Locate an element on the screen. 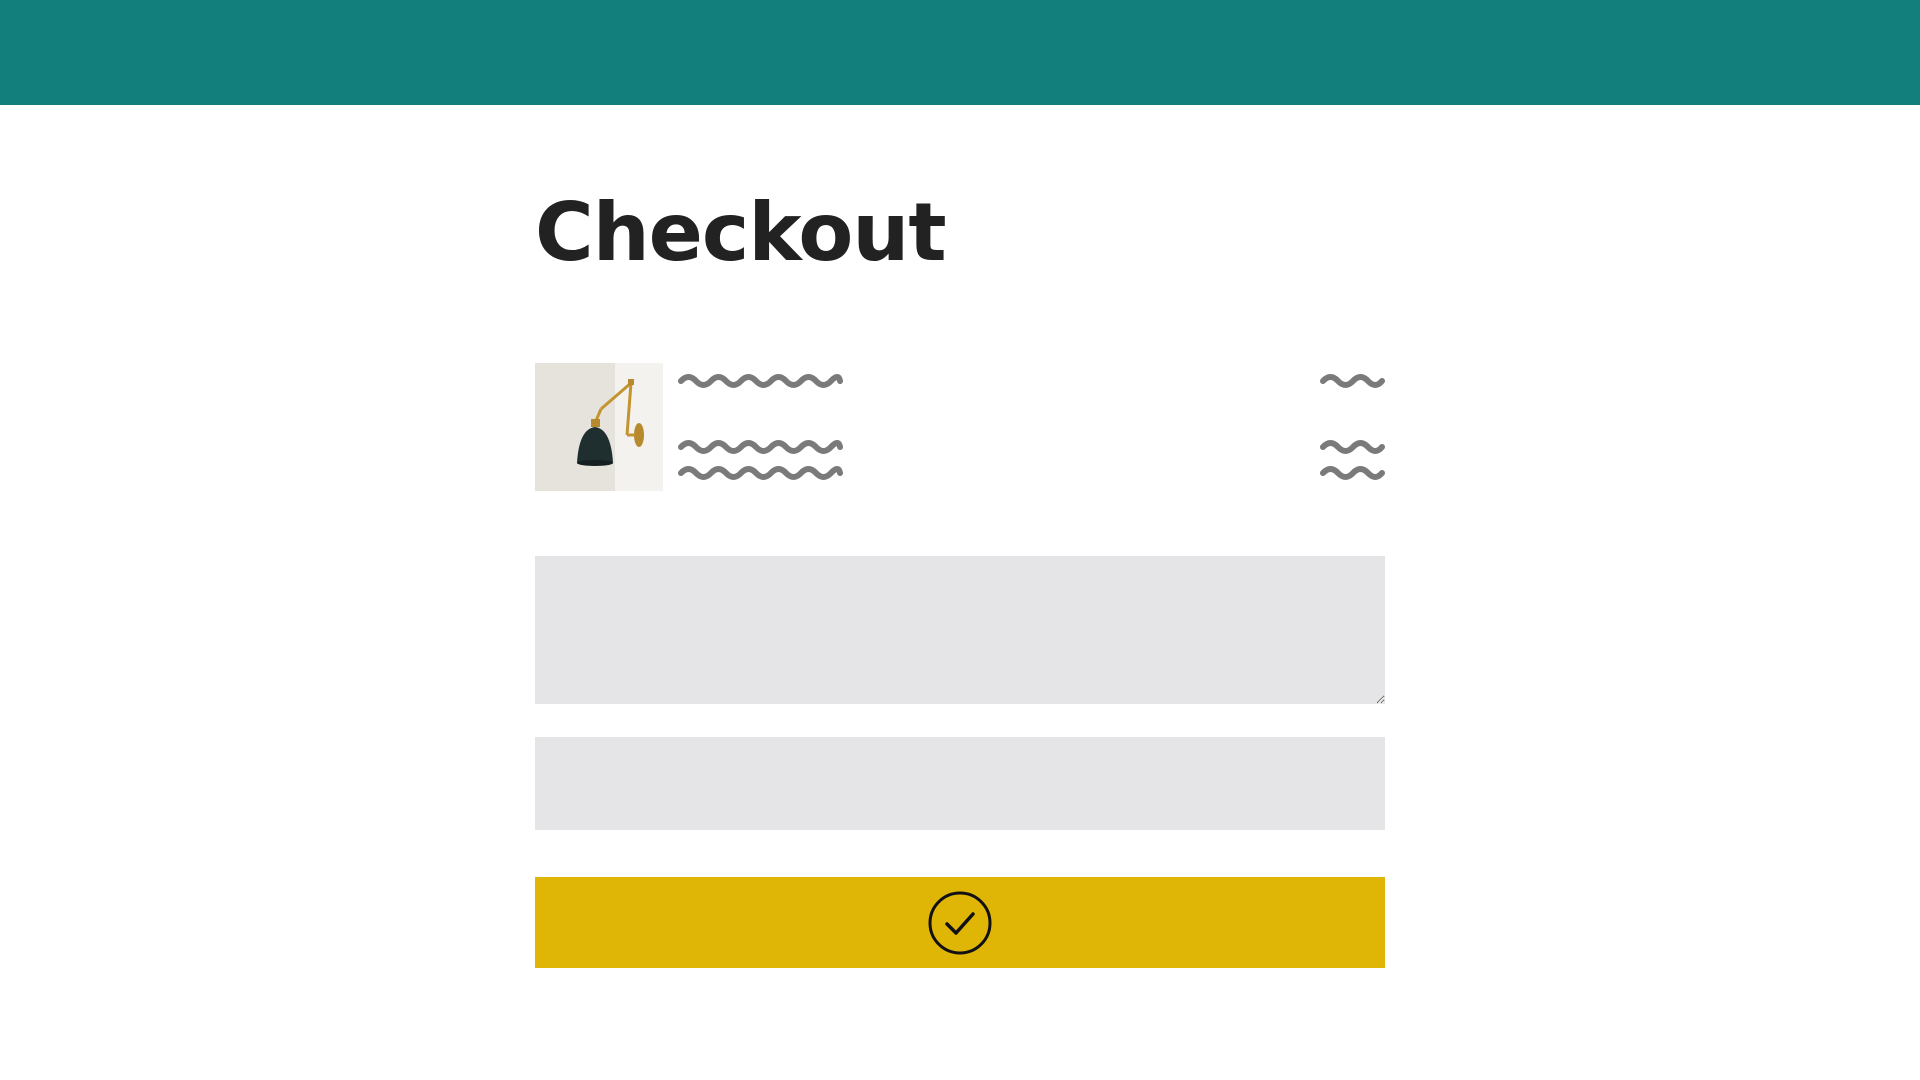  checkout-textarea-field is located at coordinates (960, 630).